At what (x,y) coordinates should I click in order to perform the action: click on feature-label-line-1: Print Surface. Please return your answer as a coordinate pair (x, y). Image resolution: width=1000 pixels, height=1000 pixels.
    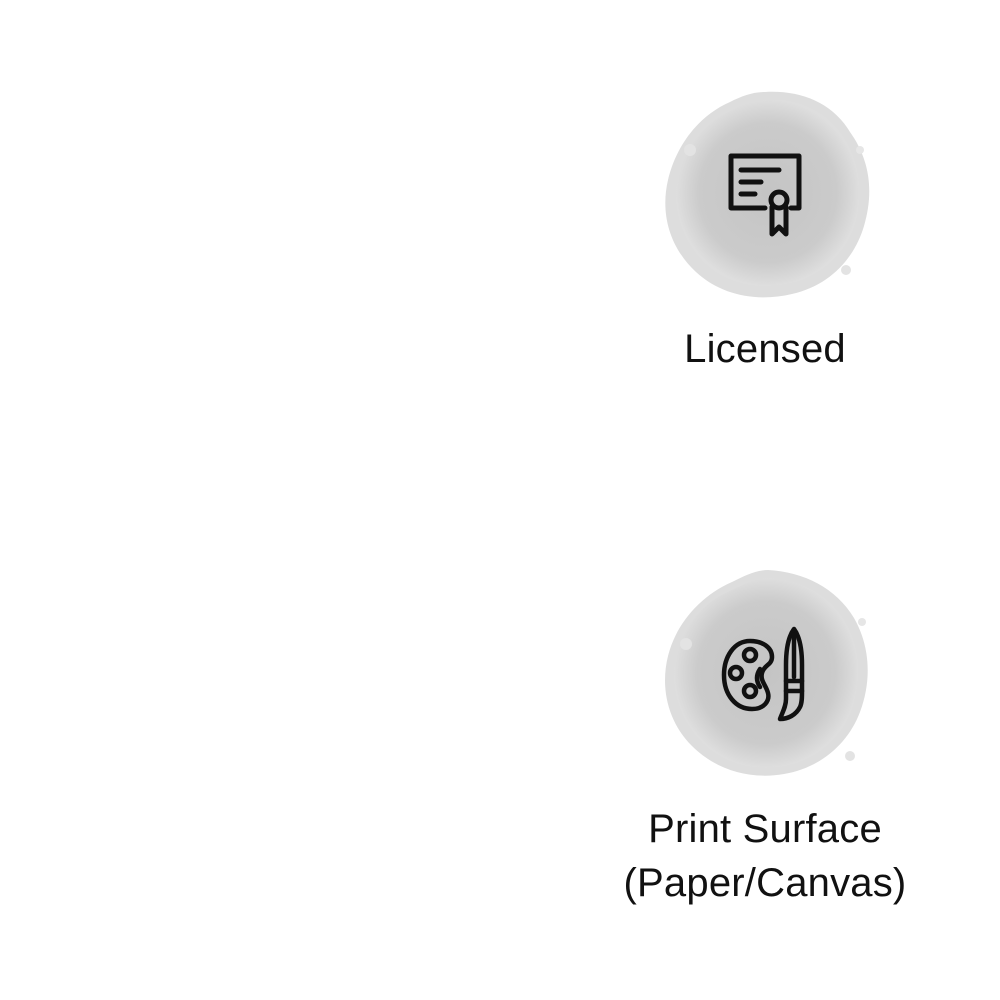
    Looking at the image, I should click on (765, 829).